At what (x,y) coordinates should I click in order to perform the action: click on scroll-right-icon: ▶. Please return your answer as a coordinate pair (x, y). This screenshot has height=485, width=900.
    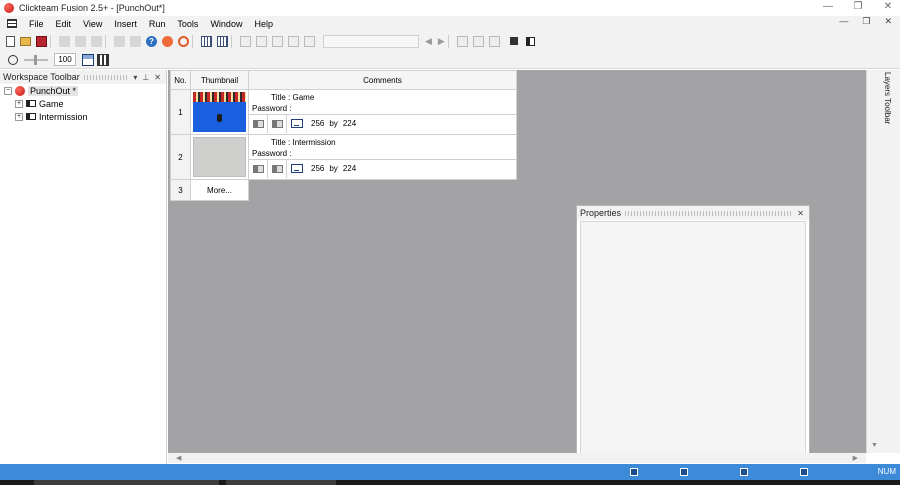
    Looking at the image, I should click on (855, 458).